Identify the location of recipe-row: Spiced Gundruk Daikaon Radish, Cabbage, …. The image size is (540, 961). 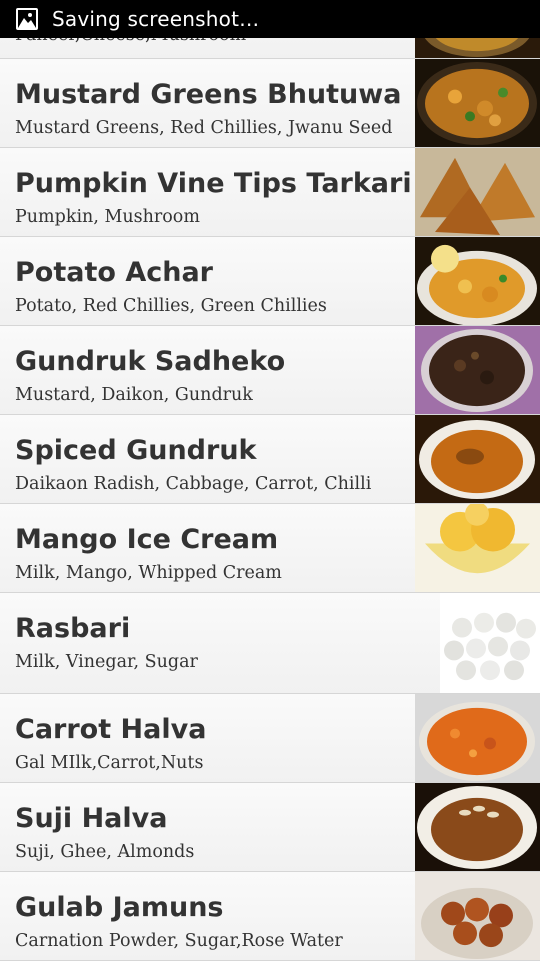
(270, 459).